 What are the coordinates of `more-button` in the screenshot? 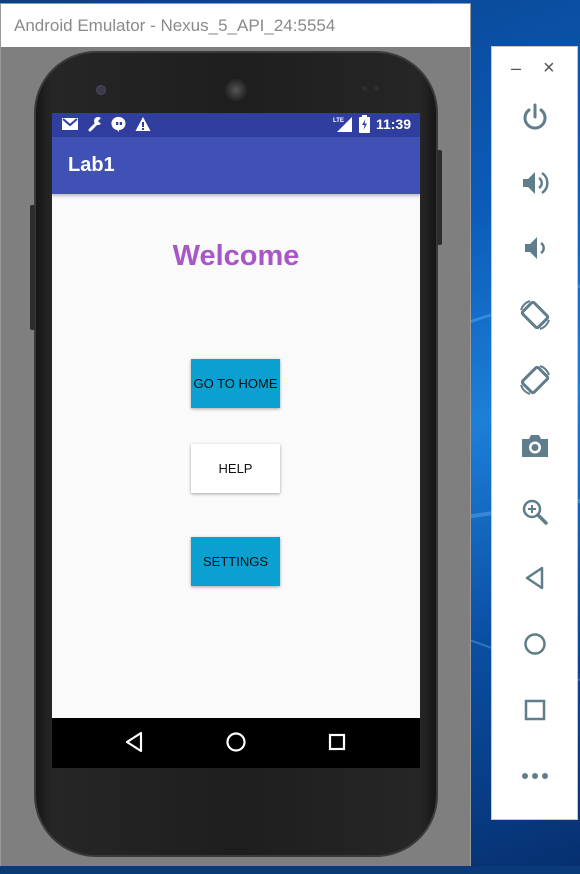 It's located at (535, 776).